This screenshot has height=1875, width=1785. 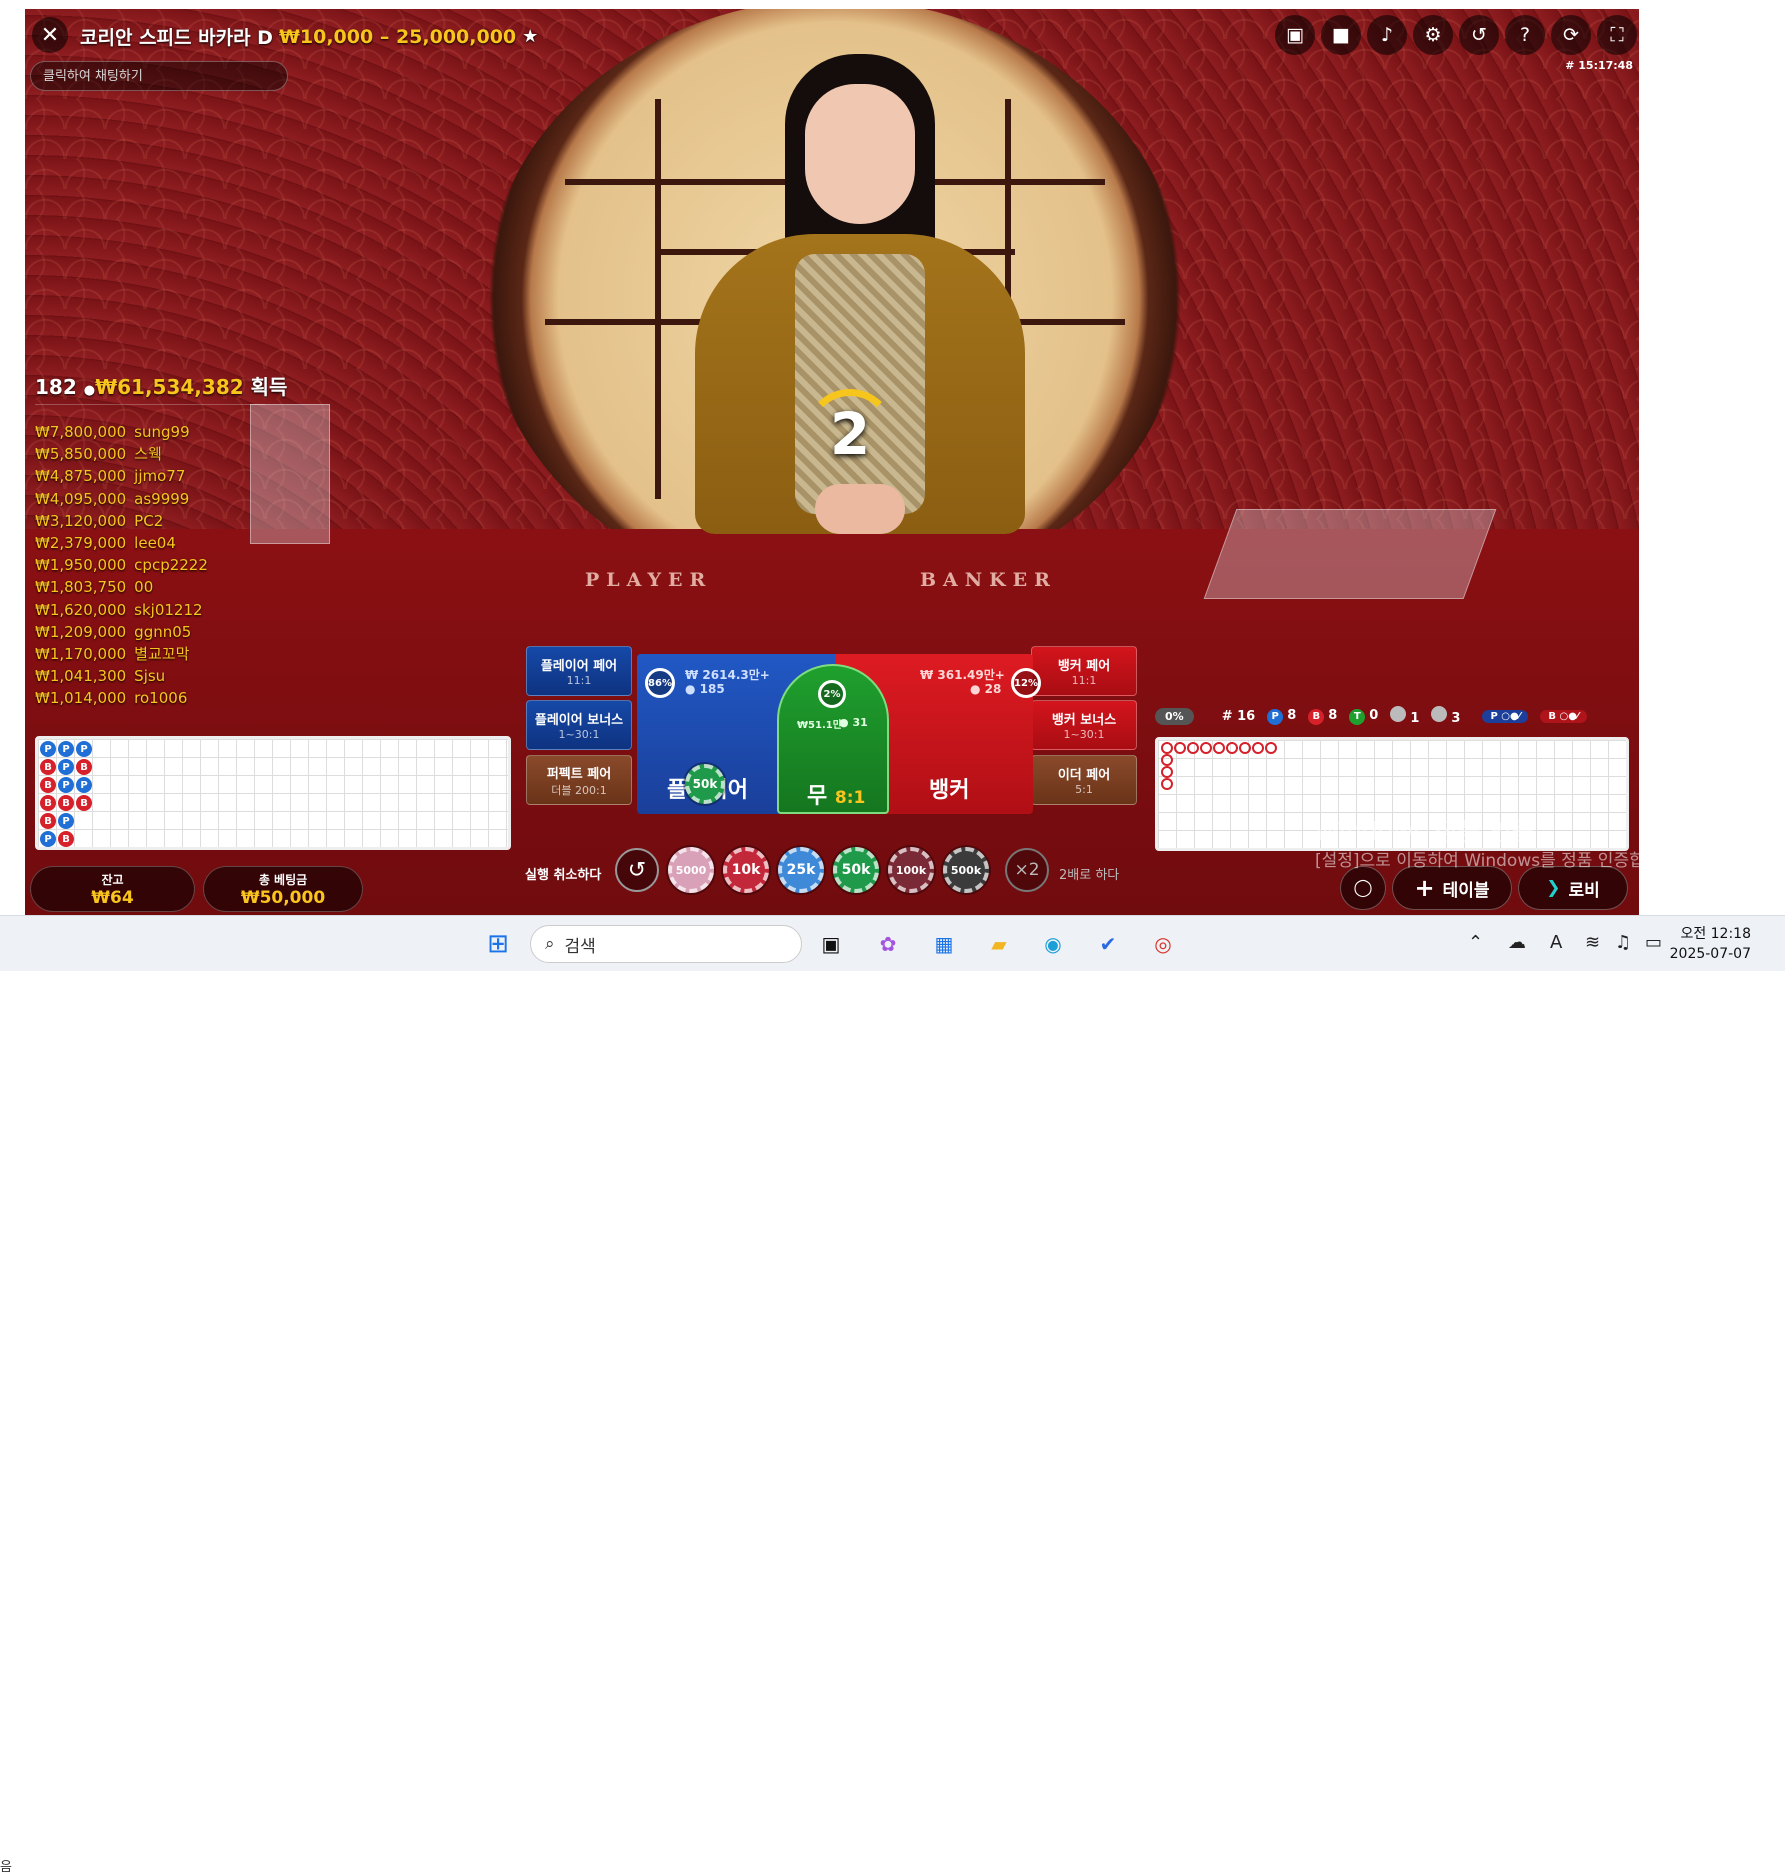 What do you see at coordinates (169, 387) in the screenshot?
I see `winners-total: ₩61,534,382` at bounding box center [169, 387].